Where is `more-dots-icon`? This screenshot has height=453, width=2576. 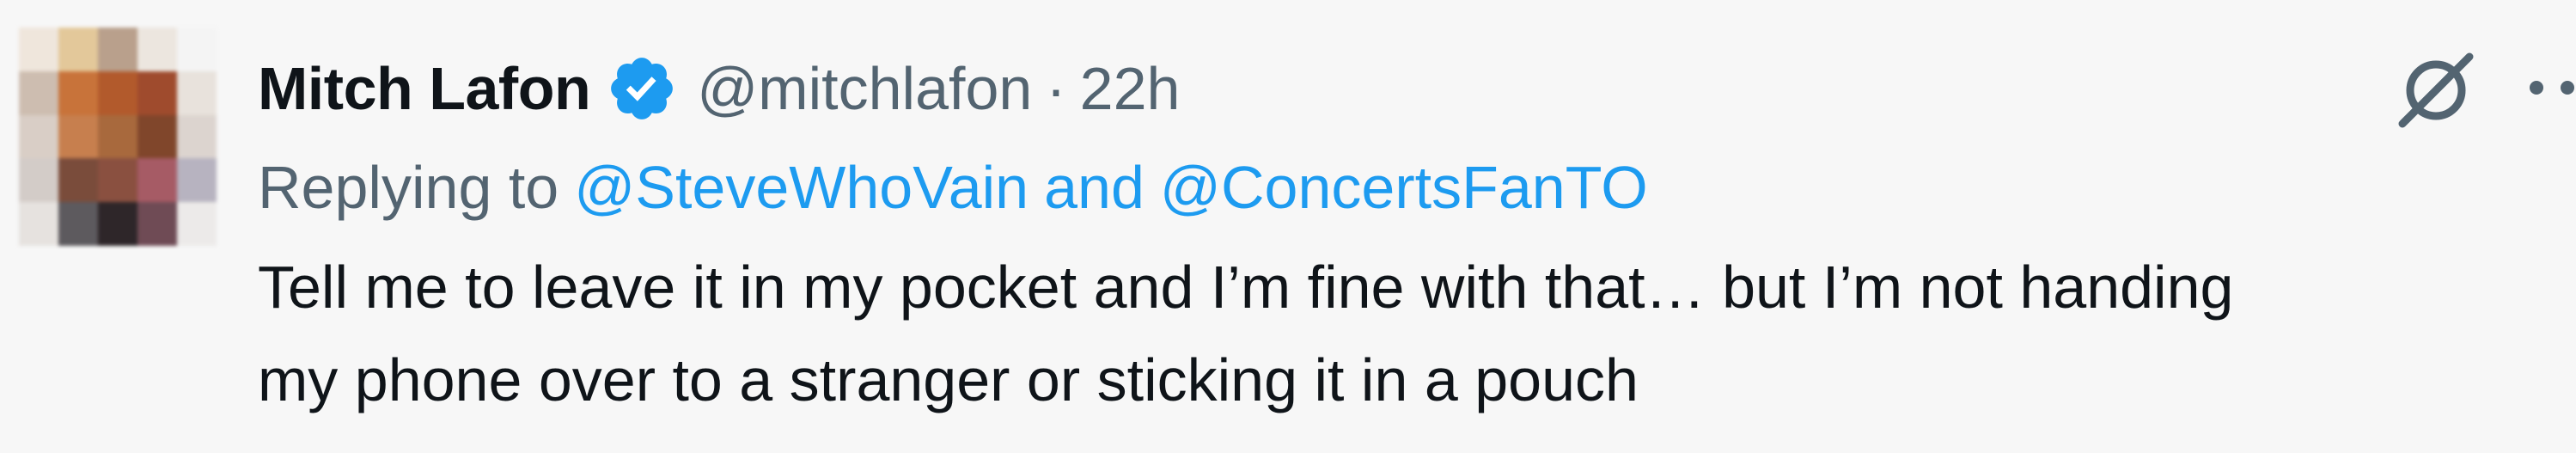
more-dots-icon is located at coordinates (2552, 88).